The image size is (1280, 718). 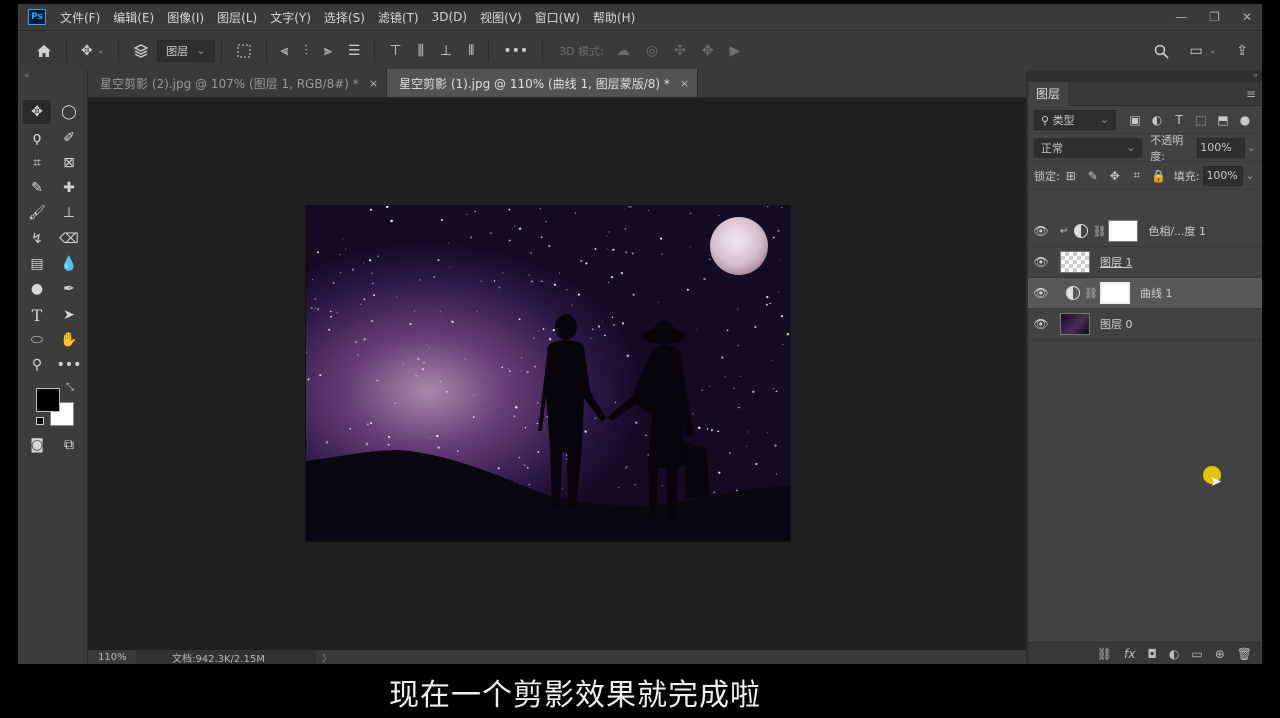 I want to click on distribute-vertical-icon: ⦀, so click(x=471, y=51).